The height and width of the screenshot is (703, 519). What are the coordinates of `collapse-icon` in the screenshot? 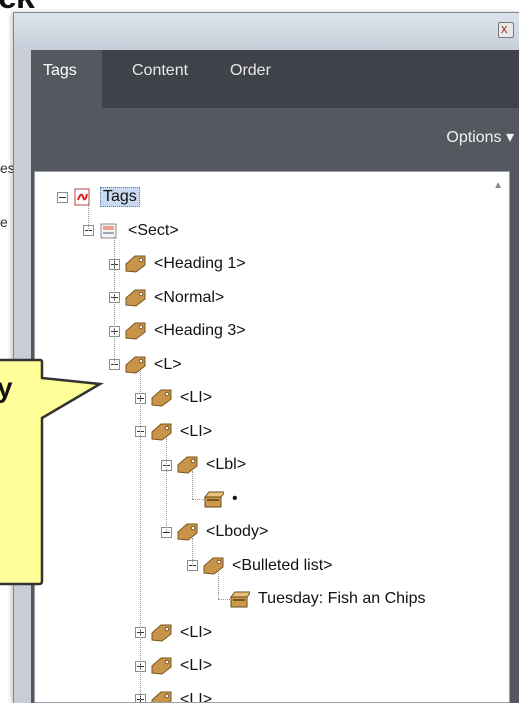 It's located at (62, 197).